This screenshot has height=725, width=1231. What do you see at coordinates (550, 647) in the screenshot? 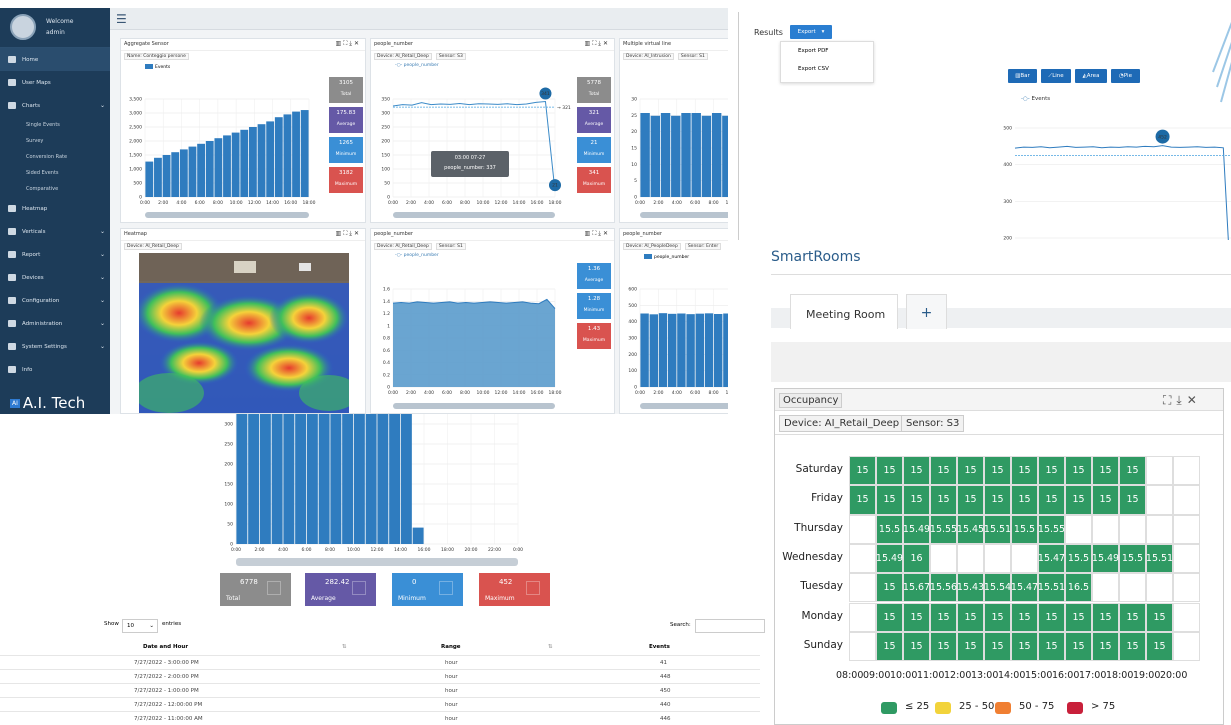
I see `sort-icon: ⇅` at bounding box center [550, 647].